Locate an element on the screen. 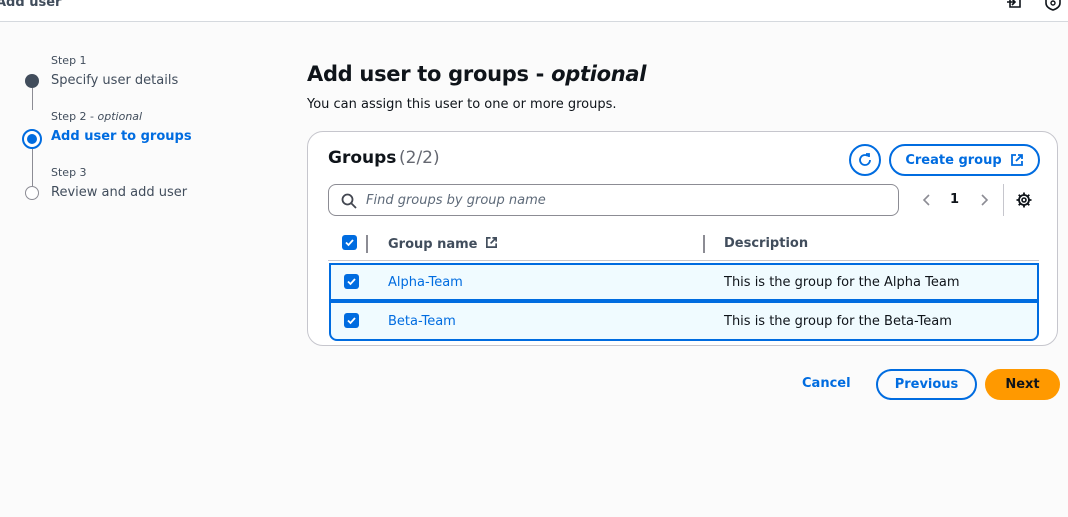 The height and width of the screenshot is (517, 1068). refresh-button is located at coordinates (865, 160).